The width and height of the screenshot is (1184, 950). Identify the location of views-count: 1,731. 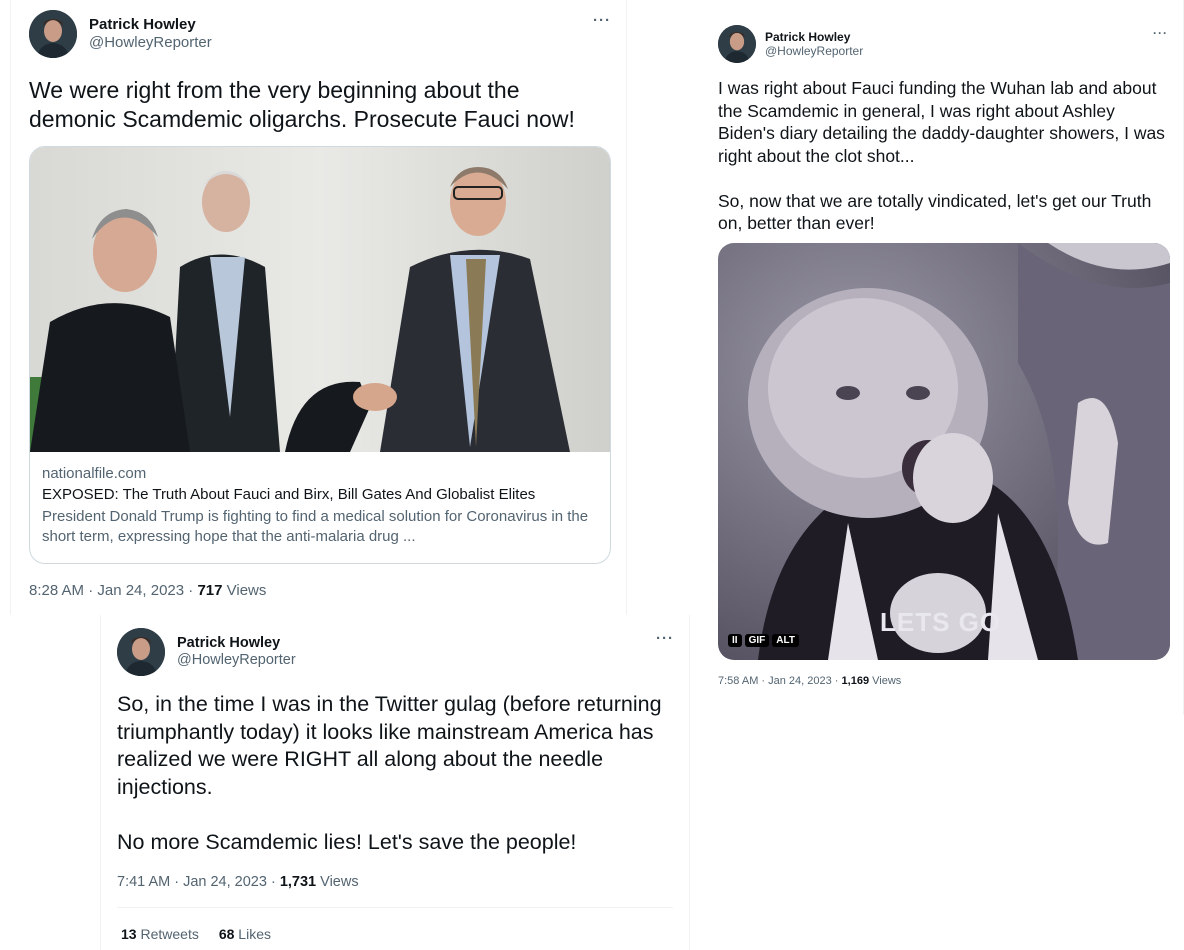
(298, 882).